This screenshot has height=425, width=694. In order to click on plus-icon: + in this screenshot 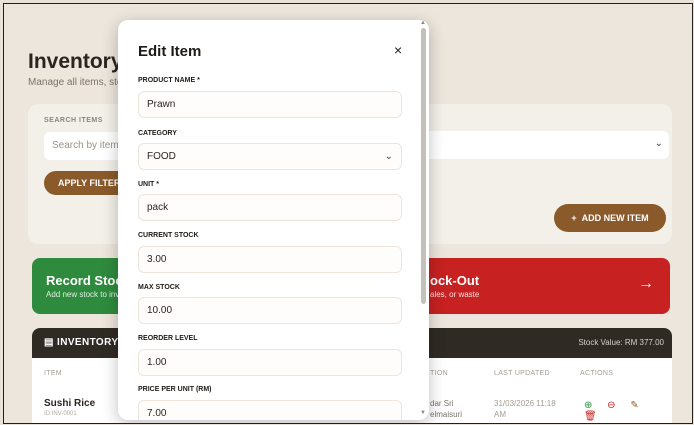, I will do `click(574, 218)`.